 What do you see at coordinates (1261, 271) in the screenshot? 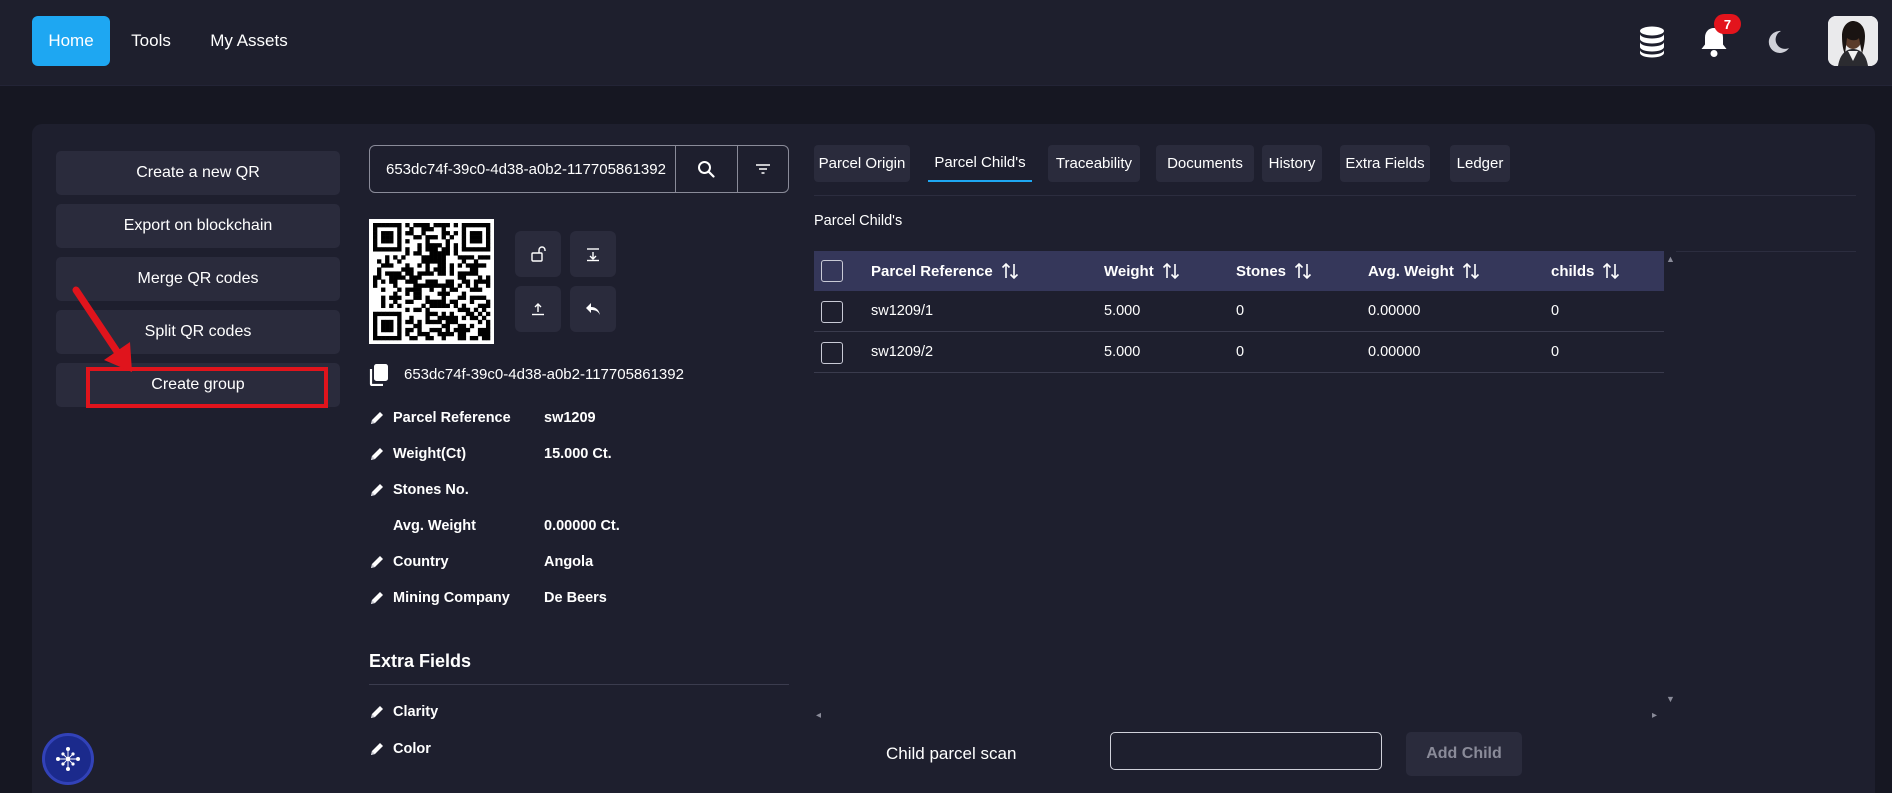
I see `column-header-label: Stones` at bounding box center [1261, 271].